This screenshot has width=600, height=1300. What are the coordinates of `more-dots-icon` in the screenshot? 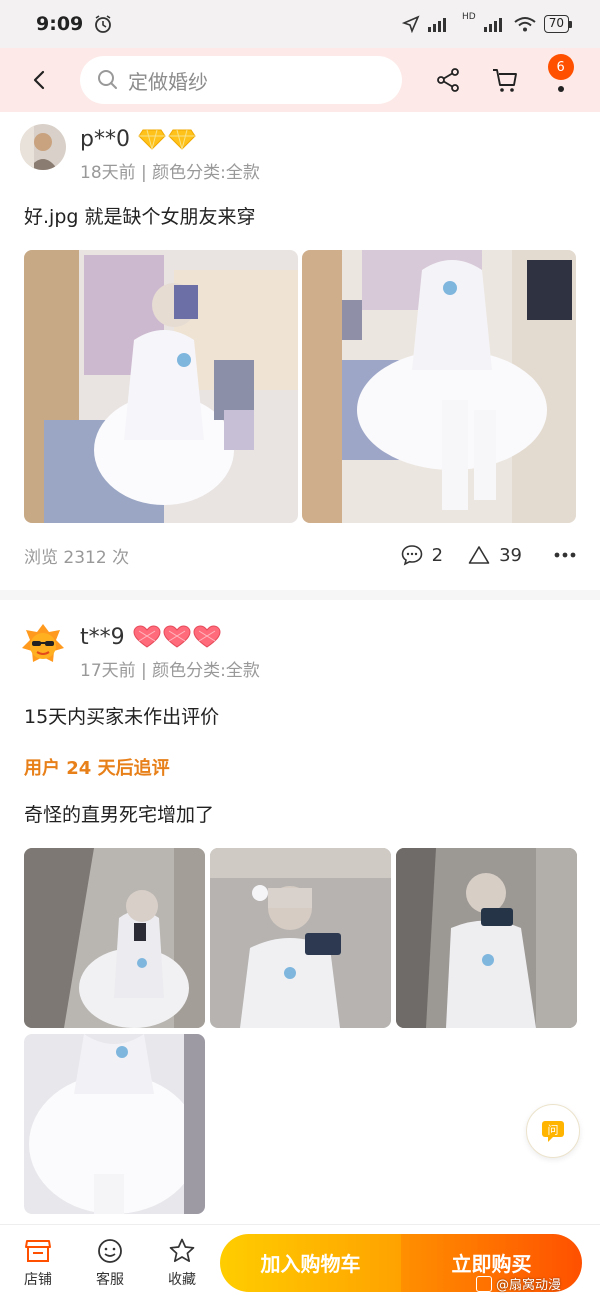 It's located at (565, 555).